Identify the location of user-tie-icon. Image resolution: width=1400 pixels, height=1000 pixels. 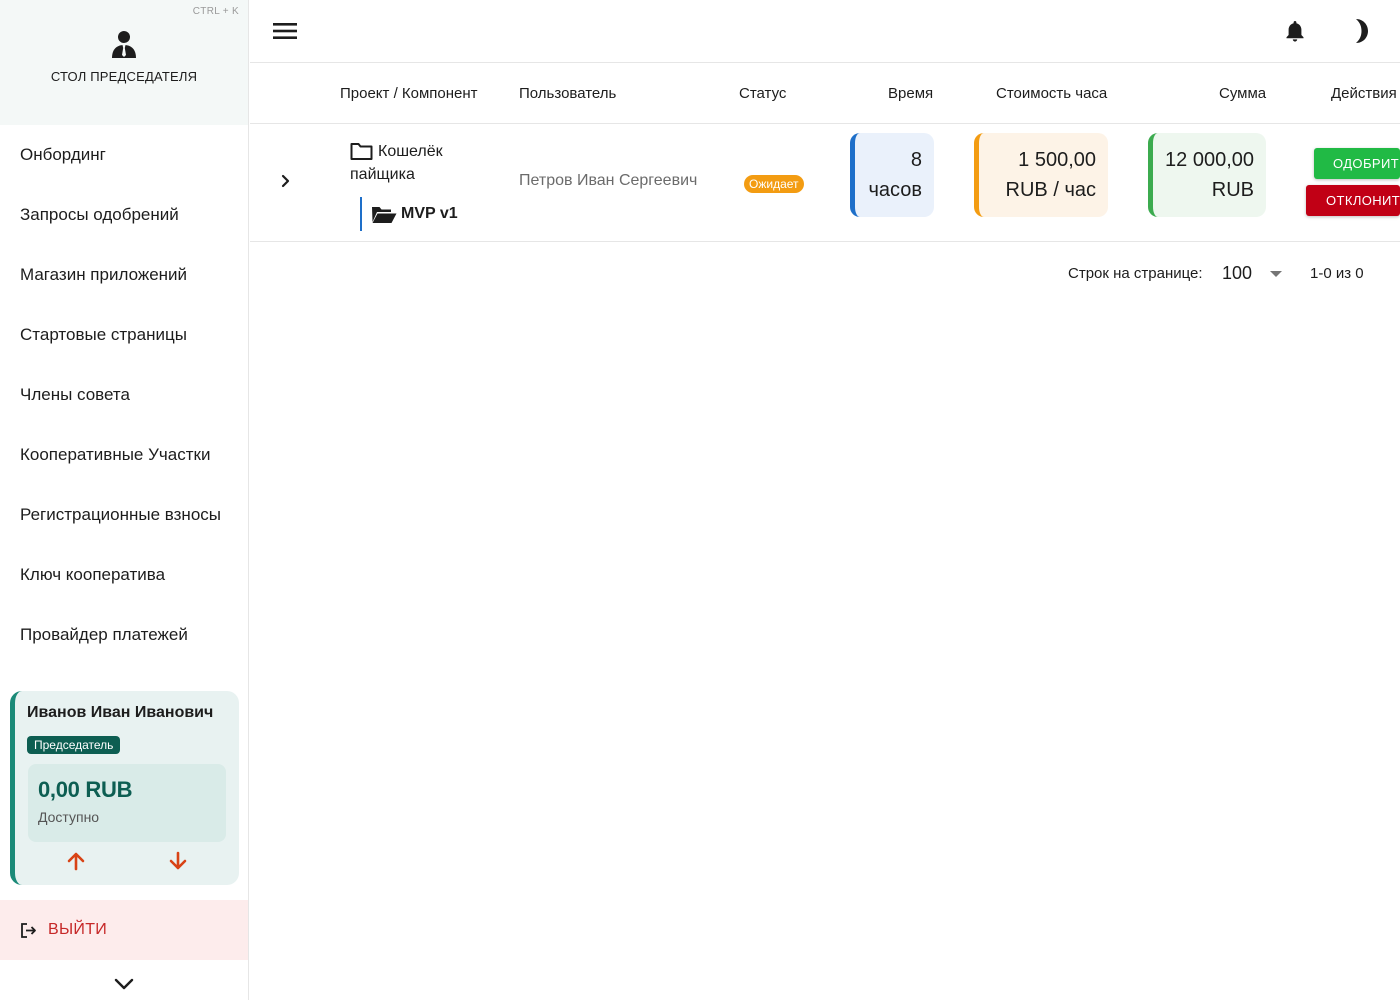
(124, 44).